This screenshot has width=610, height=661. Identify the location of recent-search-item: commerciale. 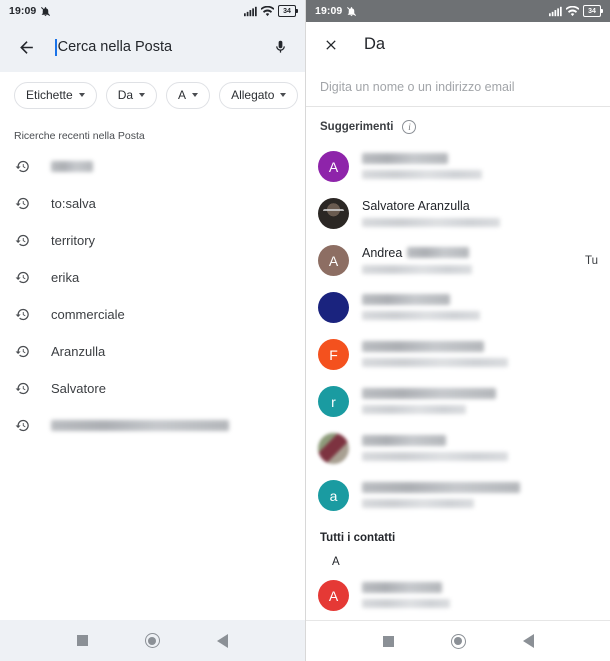
(152, 314).